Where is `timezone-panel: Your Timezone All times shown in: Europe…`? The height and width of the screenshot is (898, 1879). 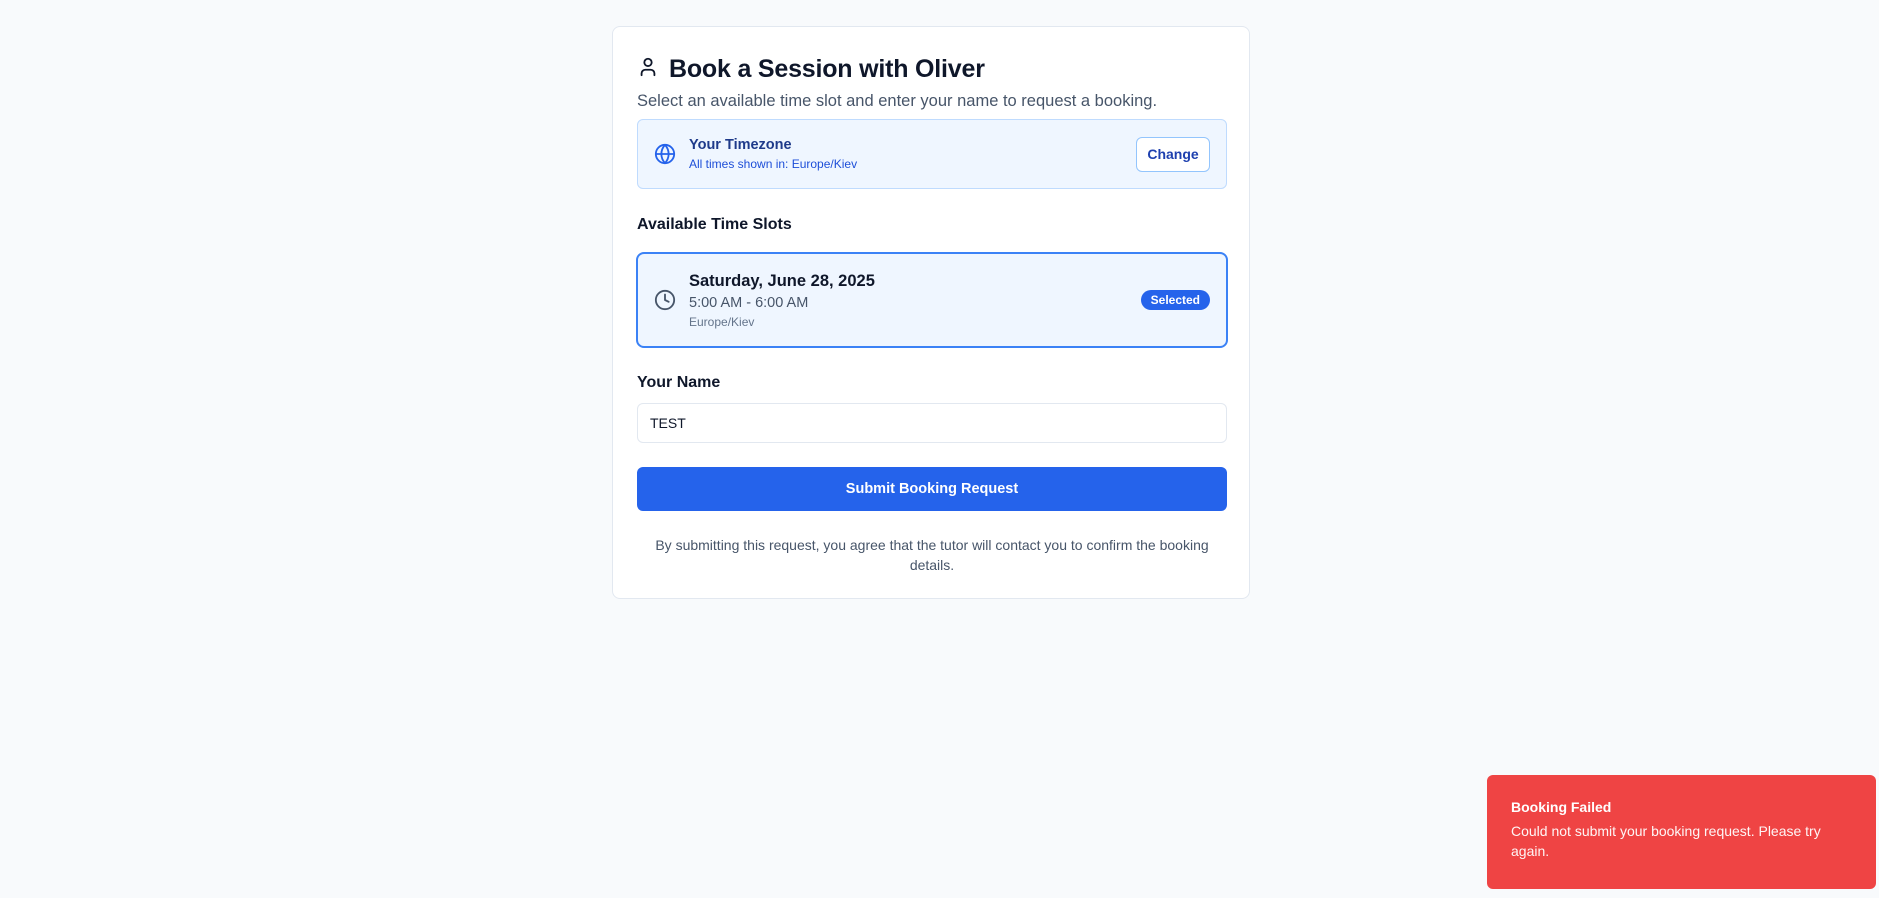 timezone-panel: Your Timezone All times shown in: Europe… is located at coordinates (932, 154).